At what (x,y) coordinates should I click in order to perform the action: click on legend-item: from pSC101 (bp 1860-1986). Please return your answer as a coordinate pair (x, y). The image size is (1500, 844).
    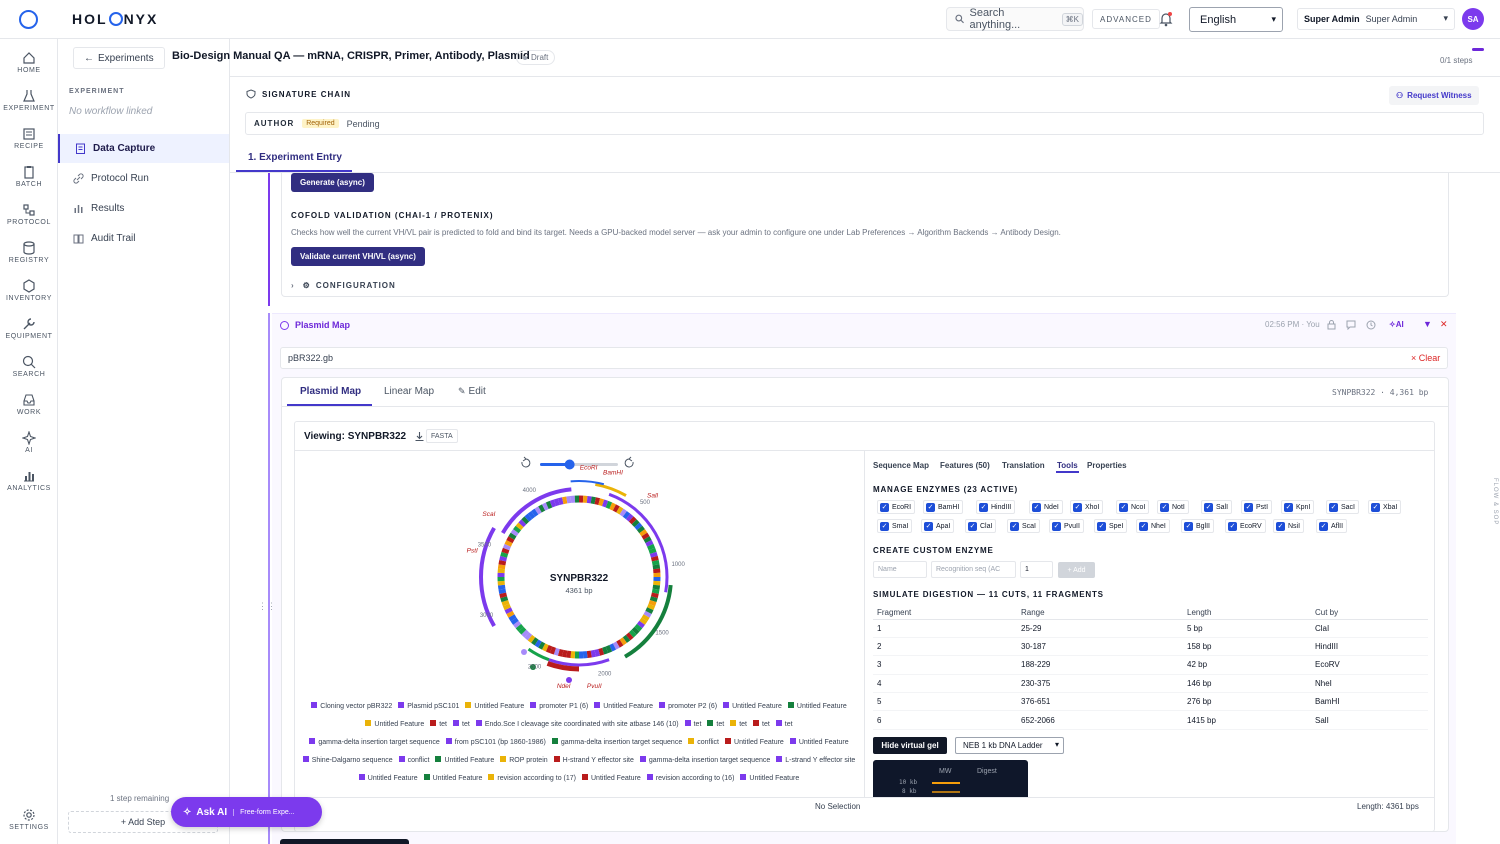
    Looking at the image, I should click on (495, 743).